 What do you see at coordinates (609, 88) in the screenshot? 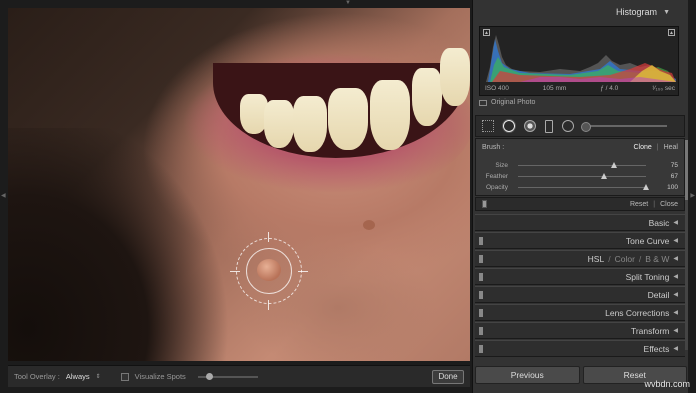
I see `aperture-value: ƒ / 4.0` at bounding box center [609, 88].